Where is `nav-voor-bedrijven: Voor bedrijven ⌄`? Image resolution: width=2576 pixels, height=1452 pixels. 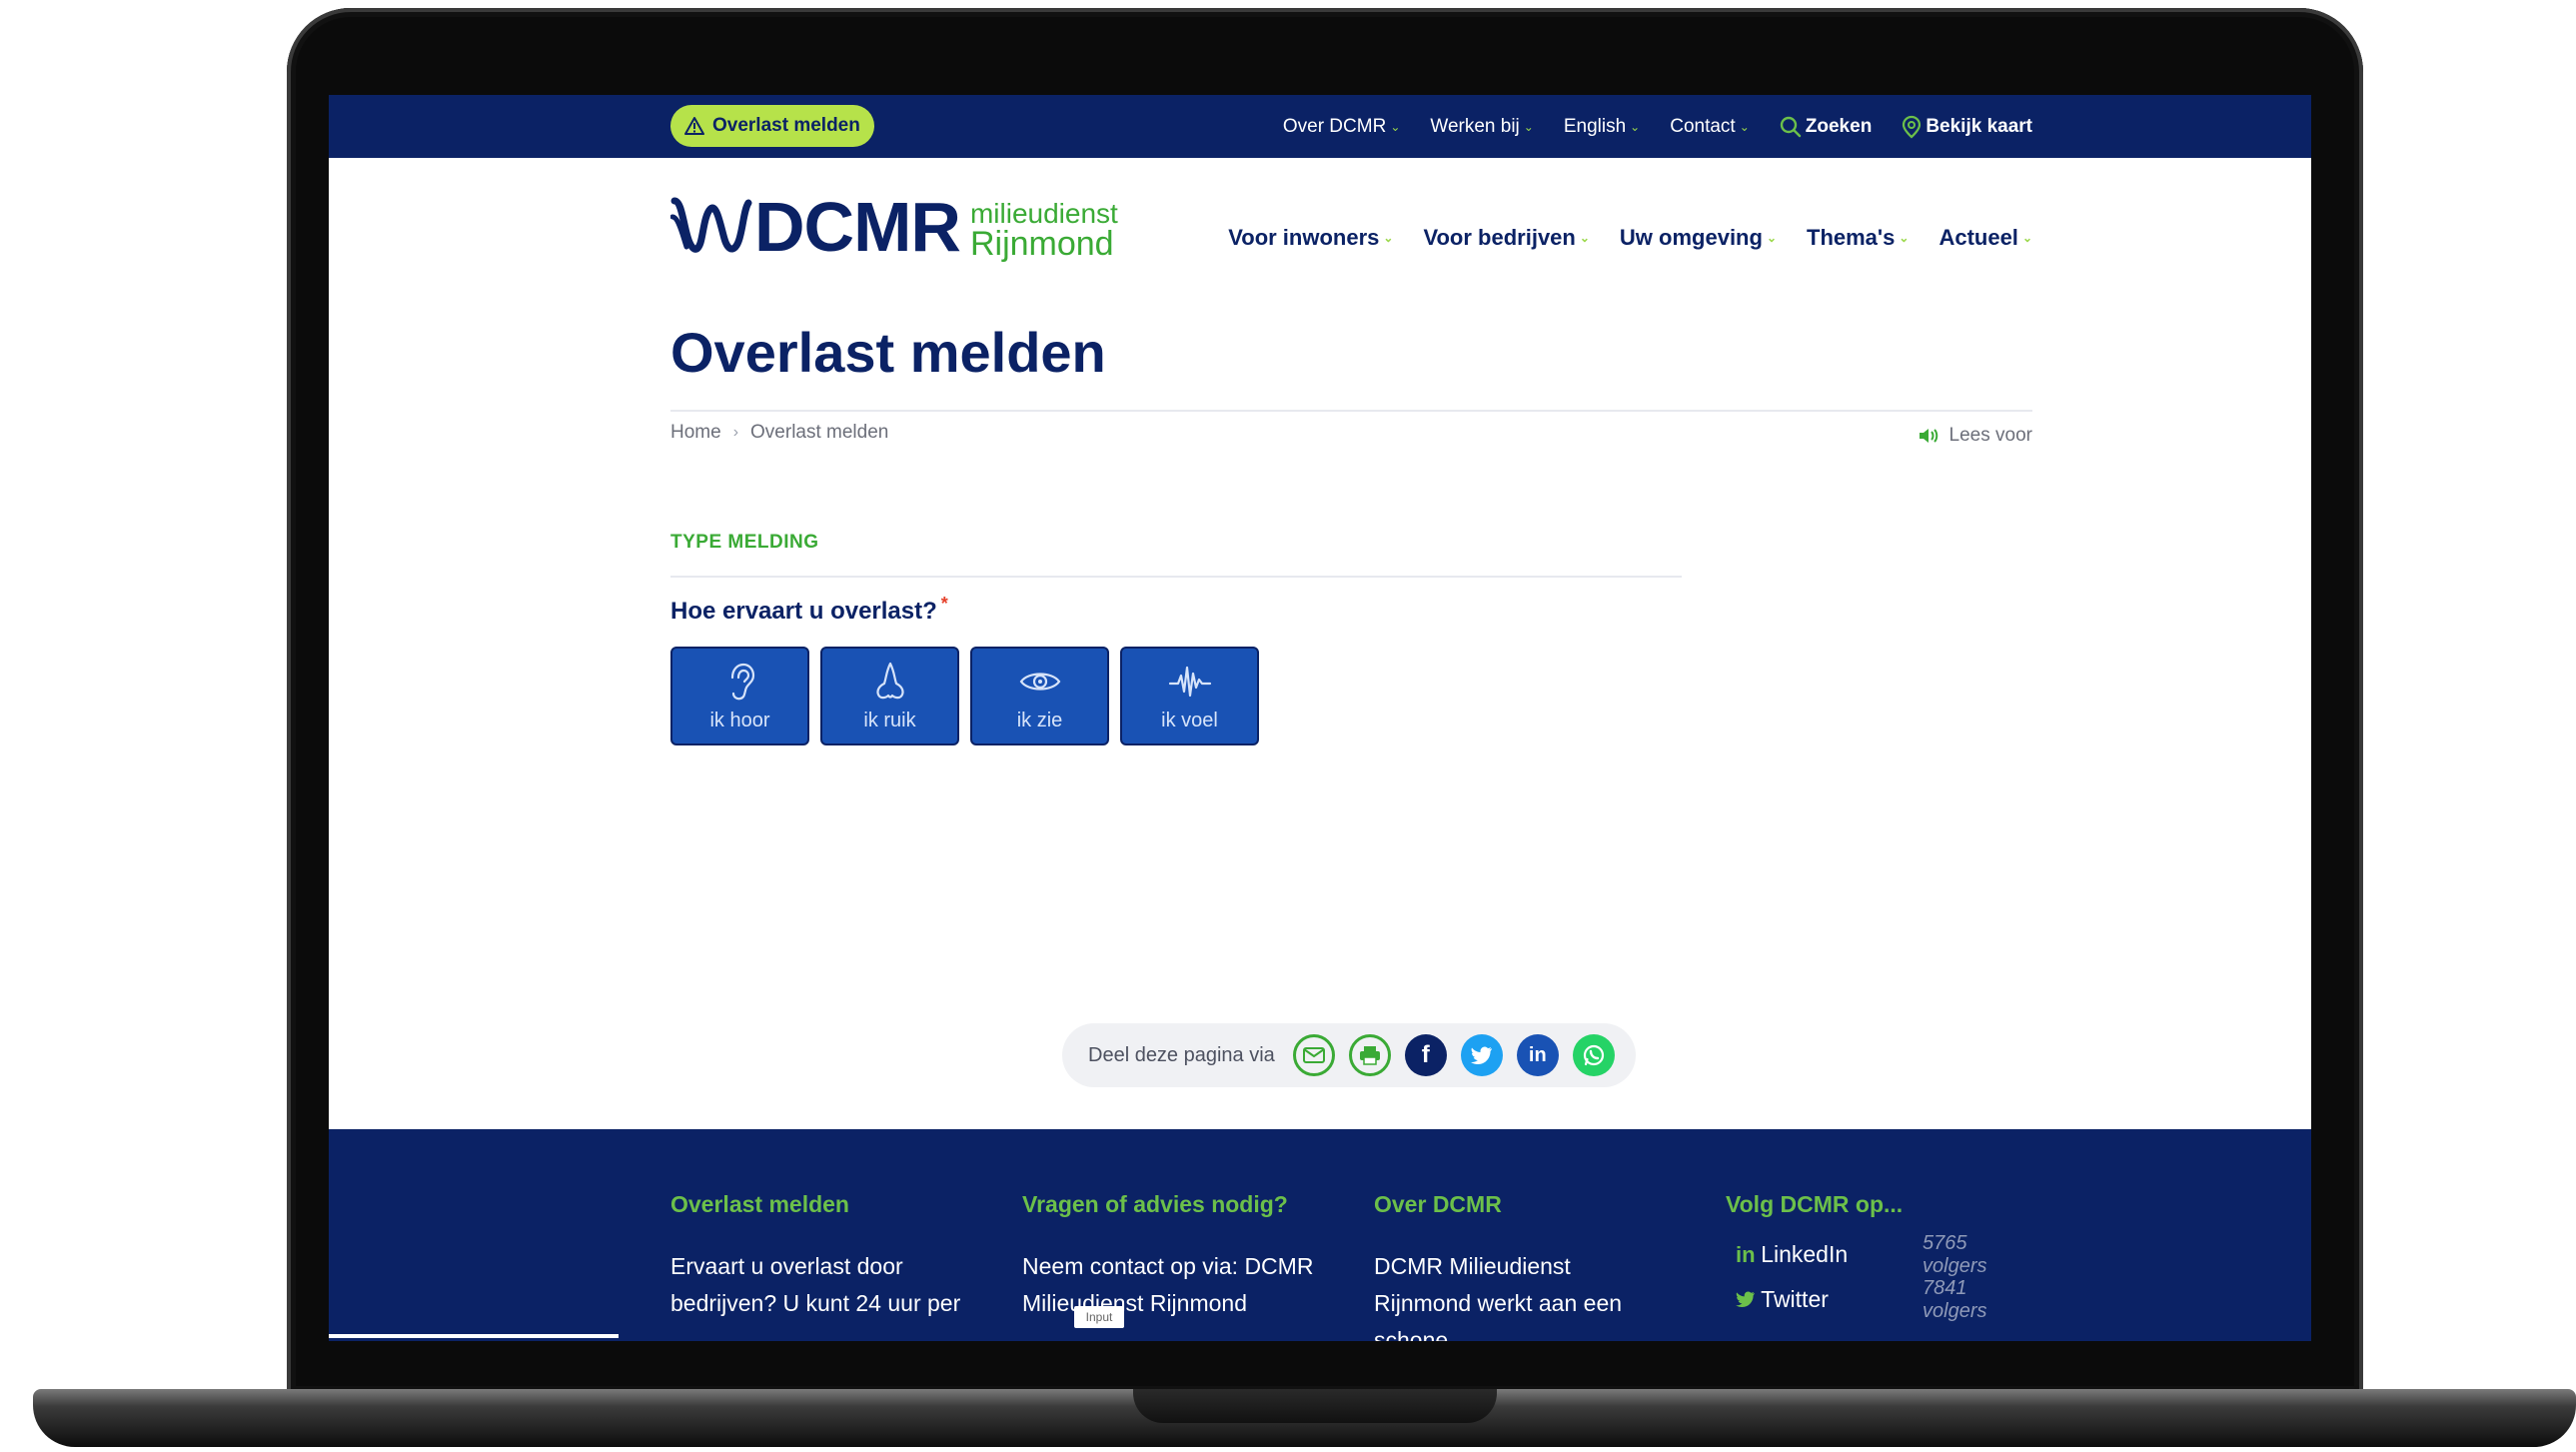 nav-voor-bedrijven: Voor bedrijven ⌄ is located at coordinates (1506, 238).